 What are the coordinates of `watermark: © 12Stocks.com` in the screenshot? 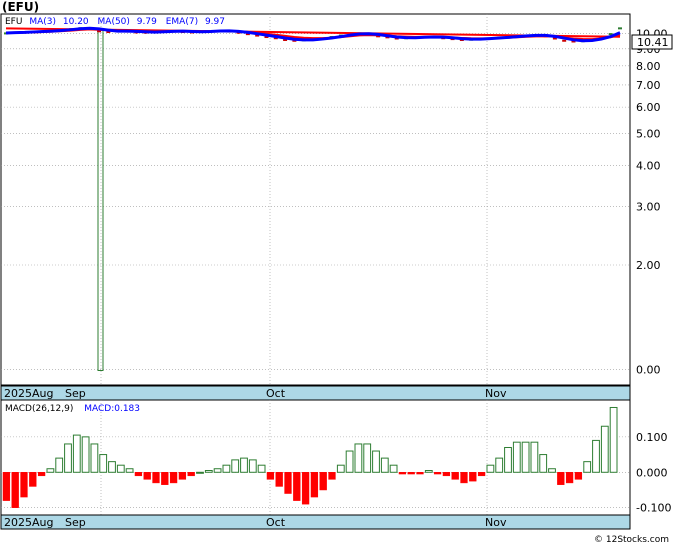 It's located at (631, 540).